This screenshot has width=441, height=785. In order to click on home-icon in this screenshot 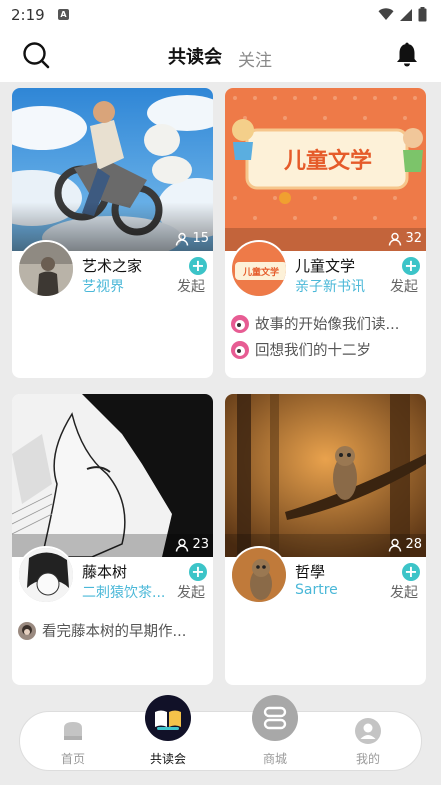, I will do `click(73, 731)`.